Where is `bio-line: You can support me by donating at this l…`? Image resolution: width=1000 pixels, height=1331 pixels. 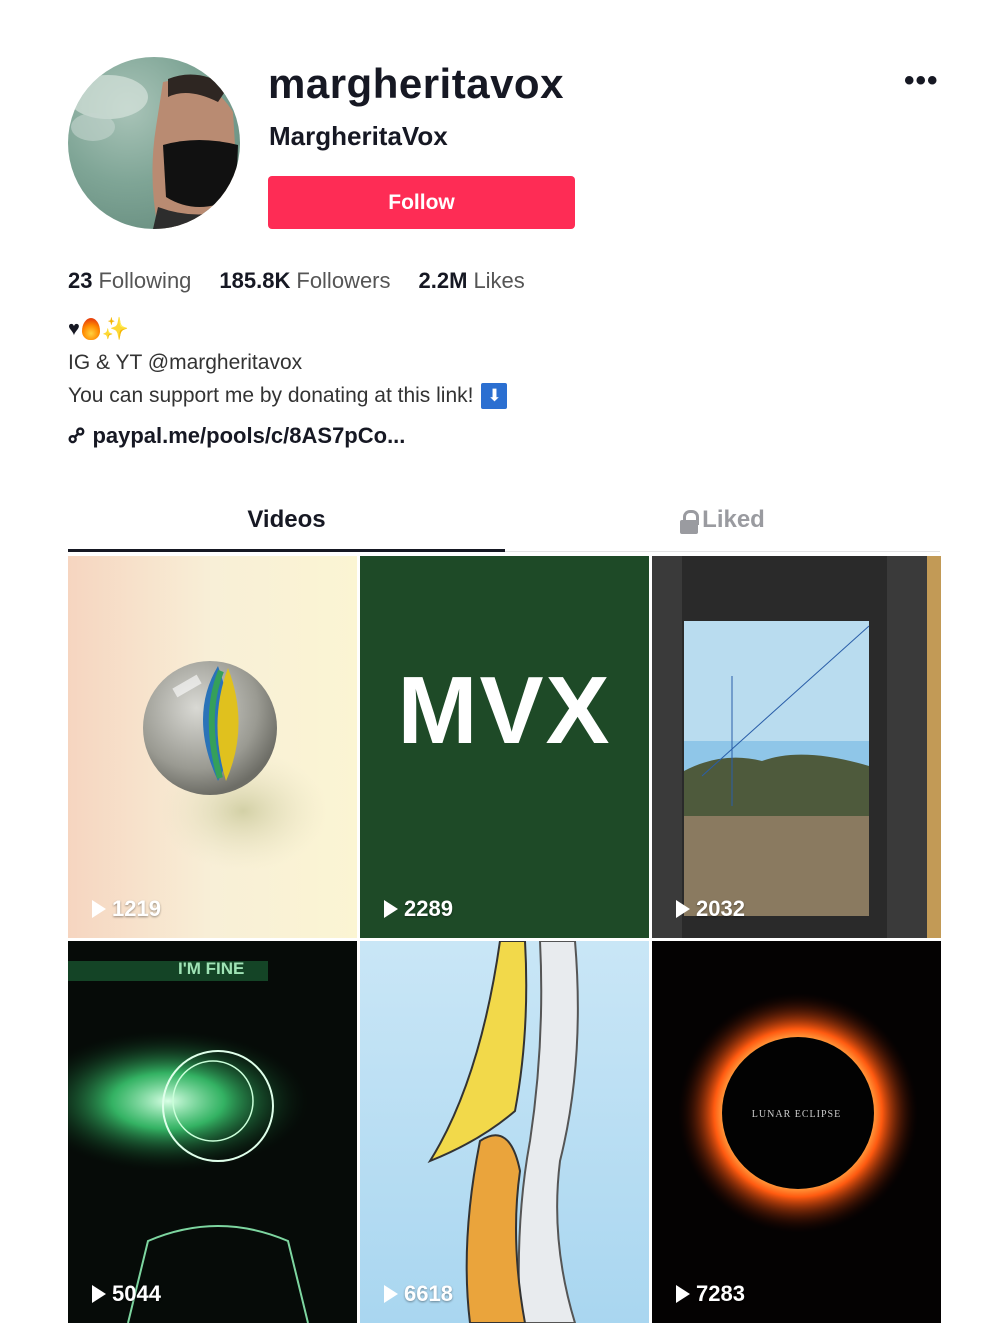
bio-line: You can support me by donating at this l… is located at coordinates (288, 396).